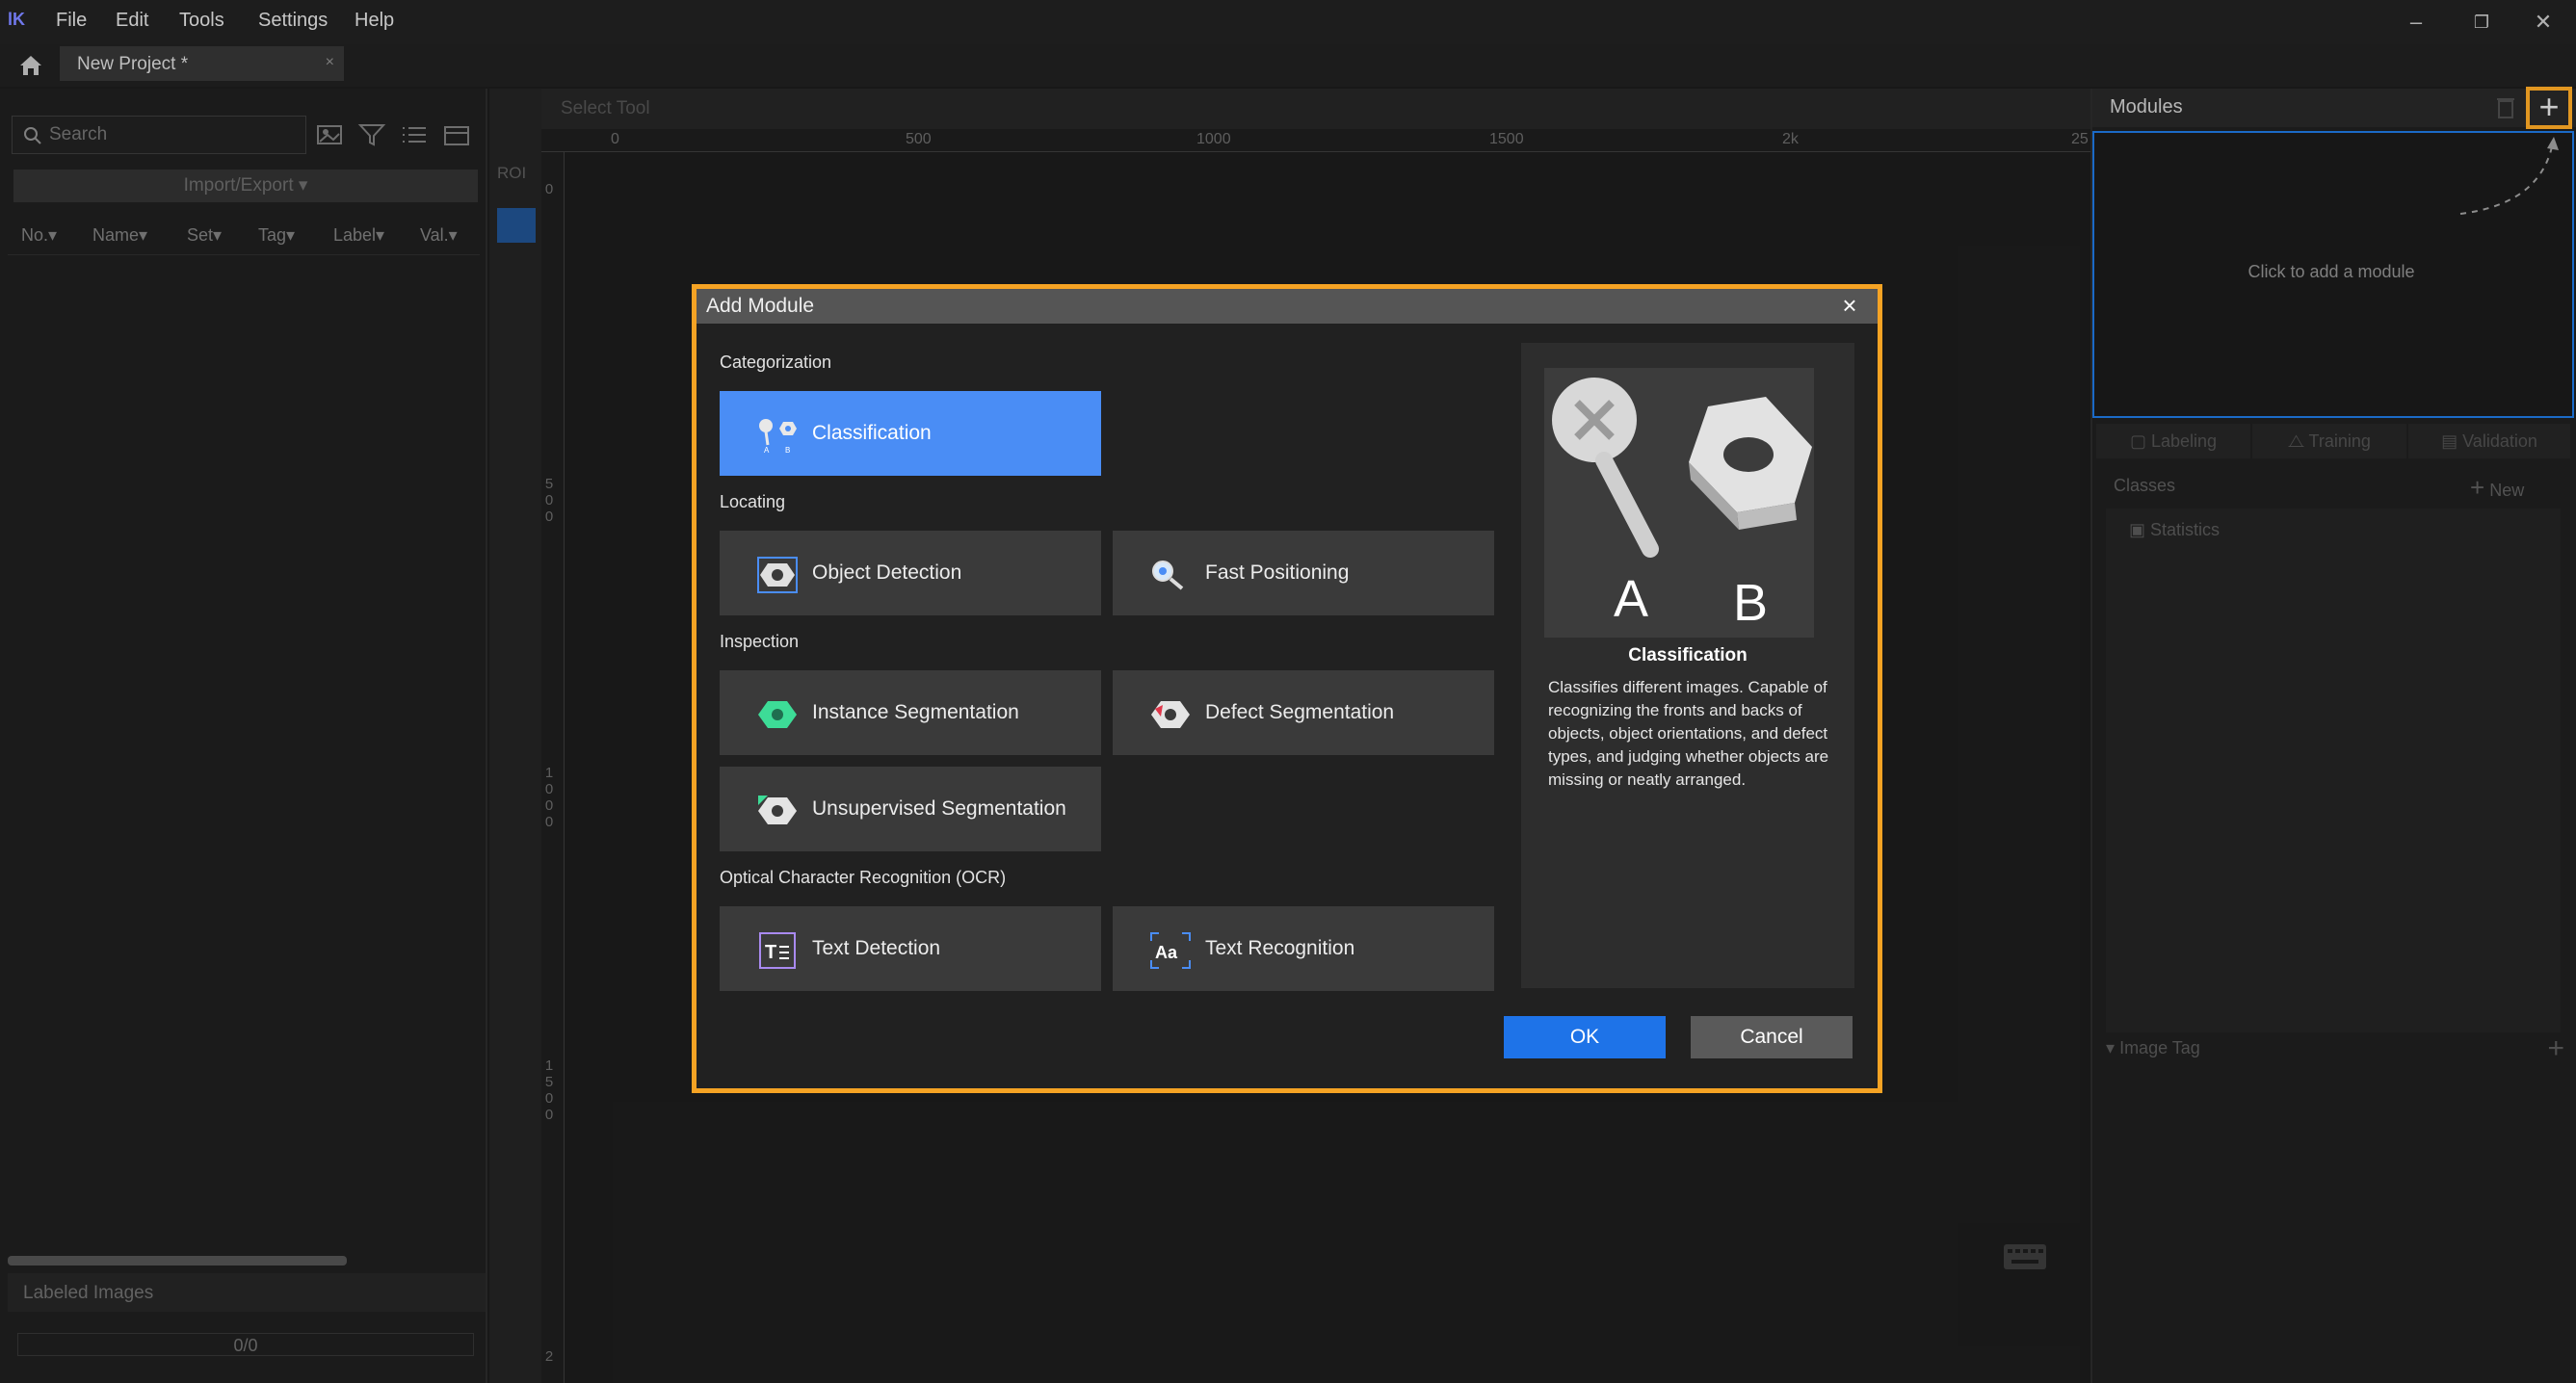 The image size is (2576, 1383). What do you see at coordinates (760, 642) in the screenshot?
I see `section-inspection: Inspection` at bounding box center [760, 642].